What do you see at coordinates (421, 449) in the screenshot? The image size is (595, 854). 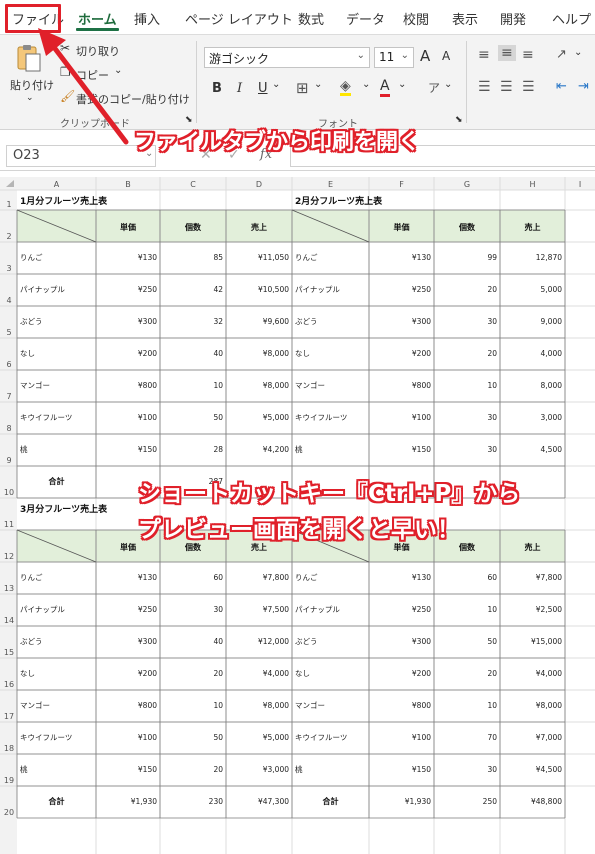 I see `numeric-cell: ¥150` at bounding box center [421, 449].